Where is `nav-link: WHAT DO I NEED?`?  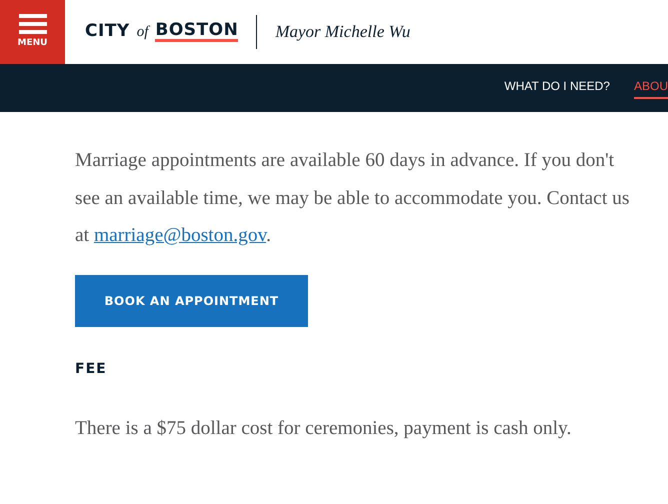
nav-link: WHAT DO I NEED? is located at coordinates (557, 88).